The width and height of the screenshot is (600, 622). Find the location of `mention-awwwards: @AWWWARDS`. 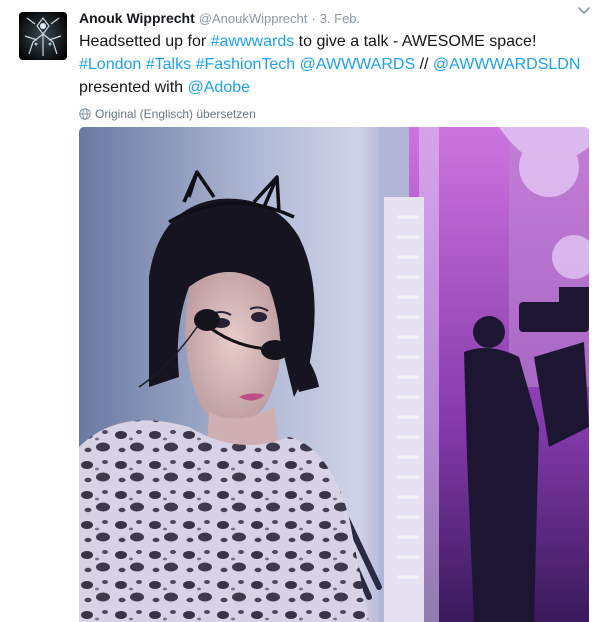

mention-awwwards: @AWWWARDS is located at coordinates (357, 64).